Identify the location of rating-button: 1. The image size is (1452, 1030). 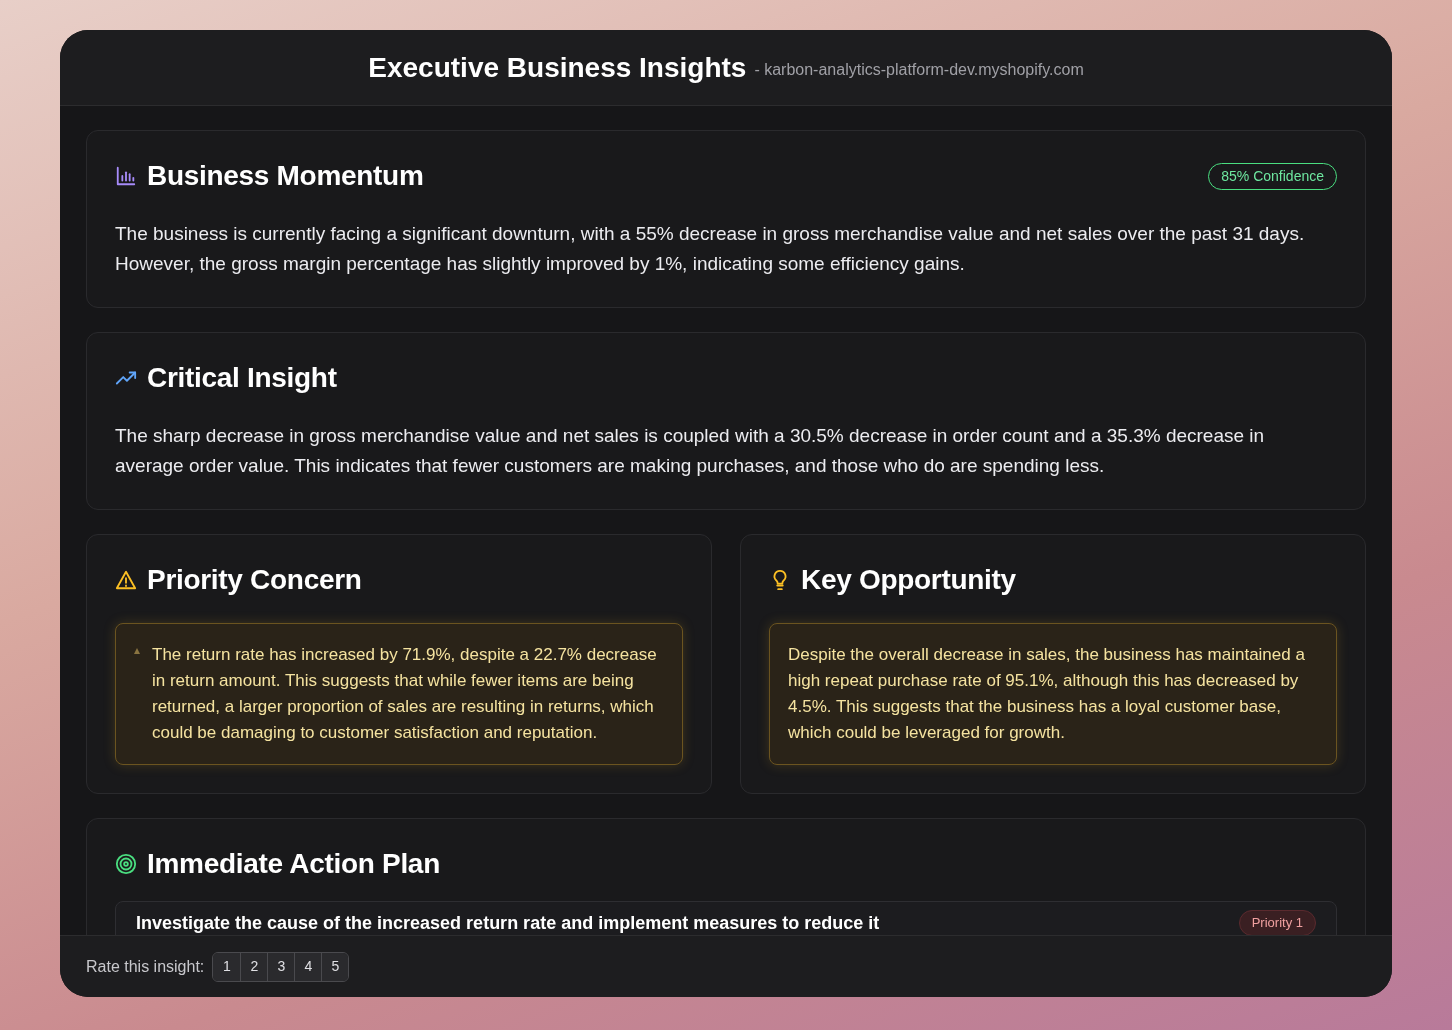
(227, 966).